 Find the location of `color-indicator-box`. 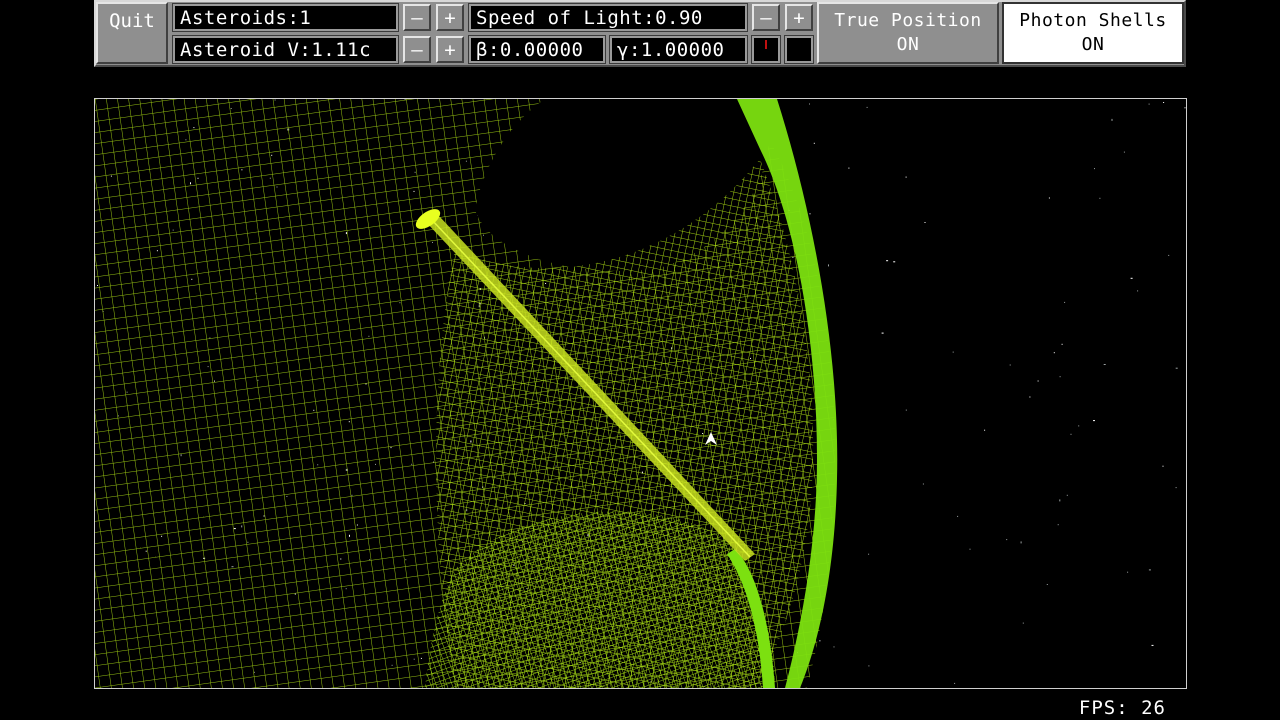

color-indicator-box is located at coordinates (799, 49).